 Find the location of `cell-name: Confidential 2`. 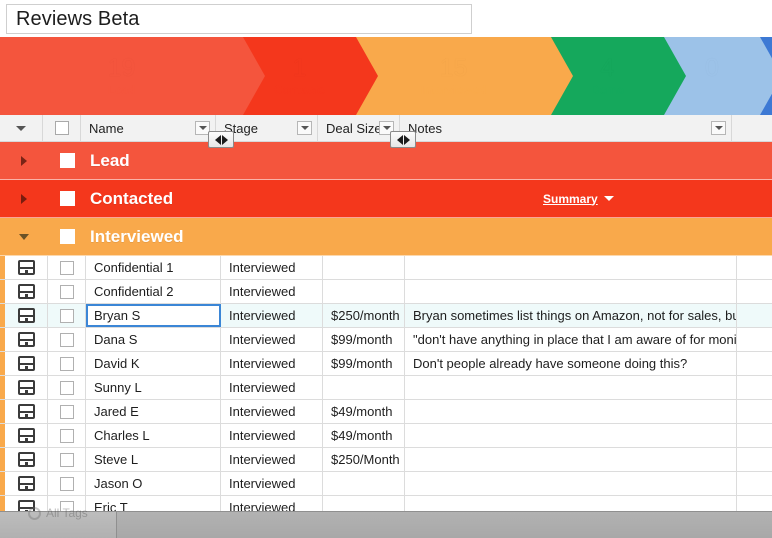

cell-name: Confidential 2 is located at coordinates (153, 291).